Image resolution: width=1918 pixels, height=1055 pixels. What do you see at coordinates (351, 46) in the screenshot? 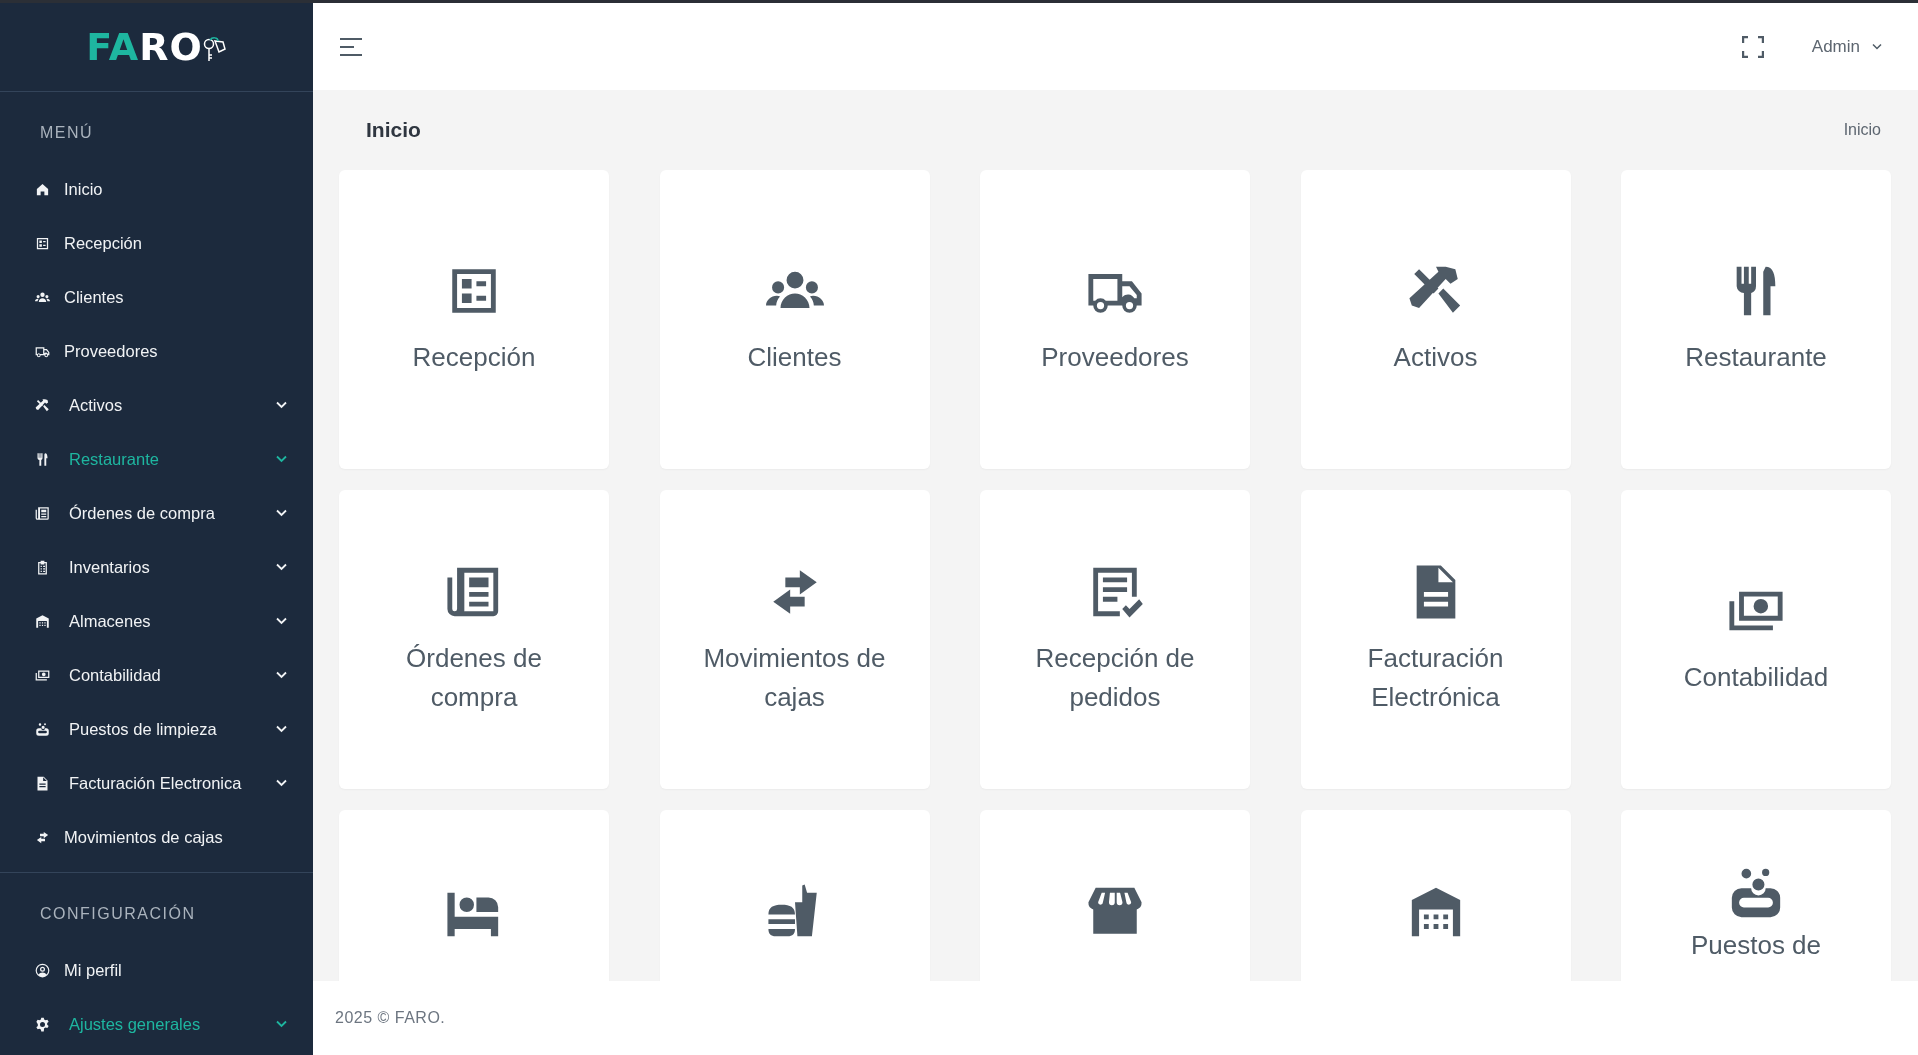
I see `menu-icon` at bounding box center [351, 46].